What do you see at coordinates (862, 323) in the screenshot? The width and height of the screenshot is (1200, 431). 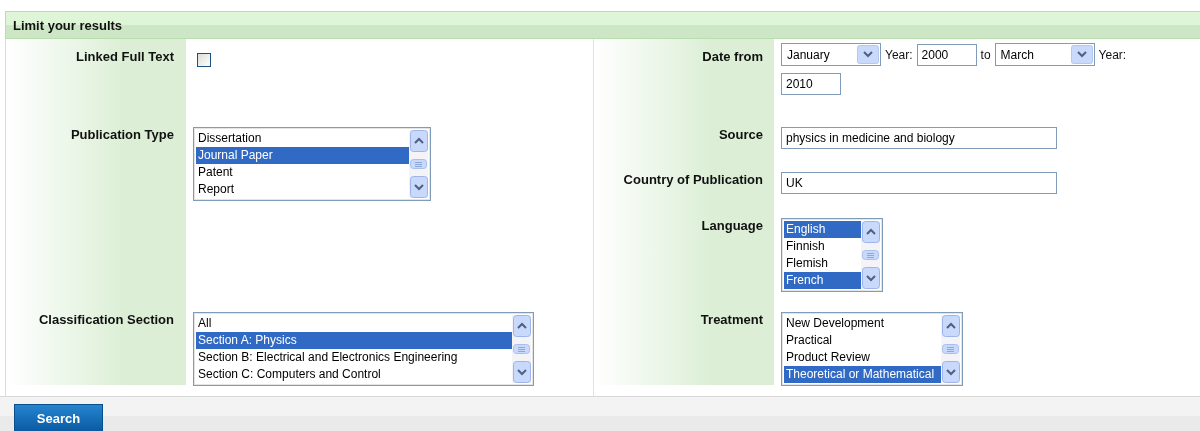 I see `list-option: New Development` at bounding box center [862, 323].